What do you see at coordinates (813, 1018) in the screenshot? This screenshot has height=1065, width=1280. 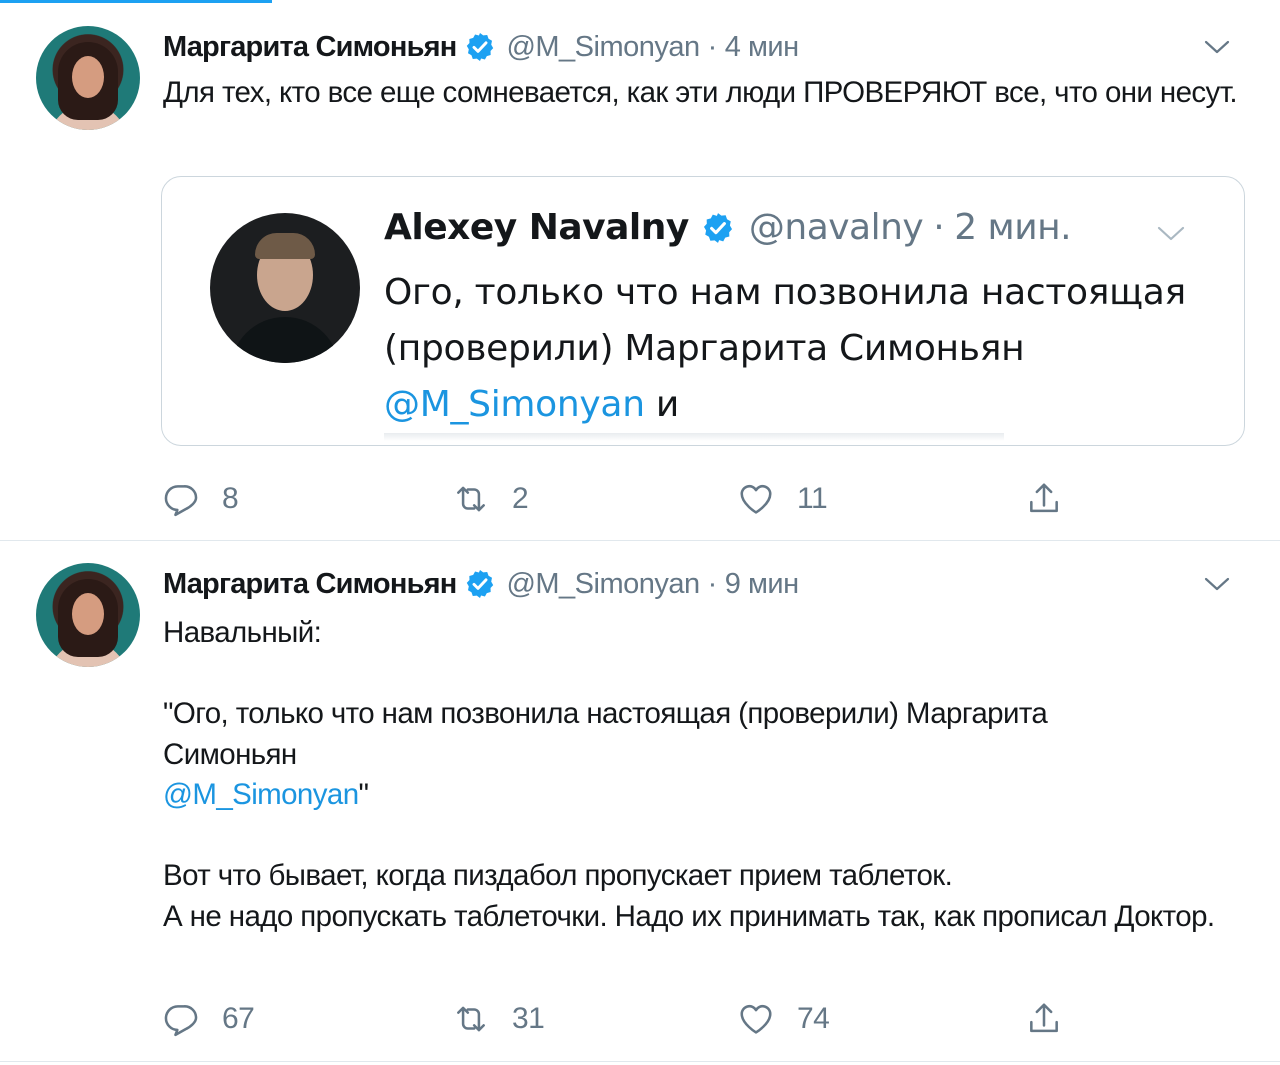 I see `like-count: 74` at bounding box center [813, 1018].